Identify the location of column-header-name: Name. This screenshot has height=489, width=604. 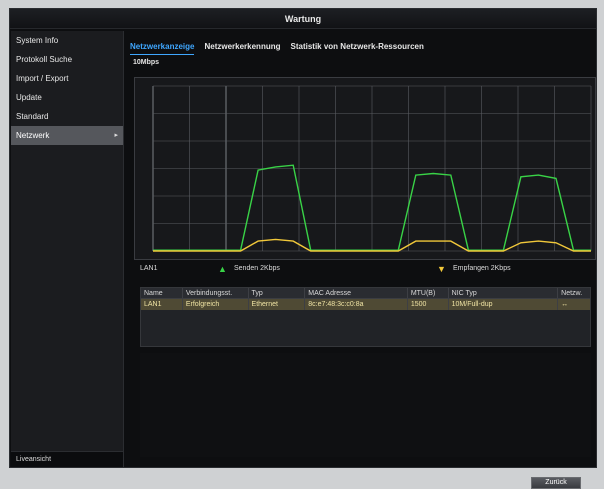
(162, 293).